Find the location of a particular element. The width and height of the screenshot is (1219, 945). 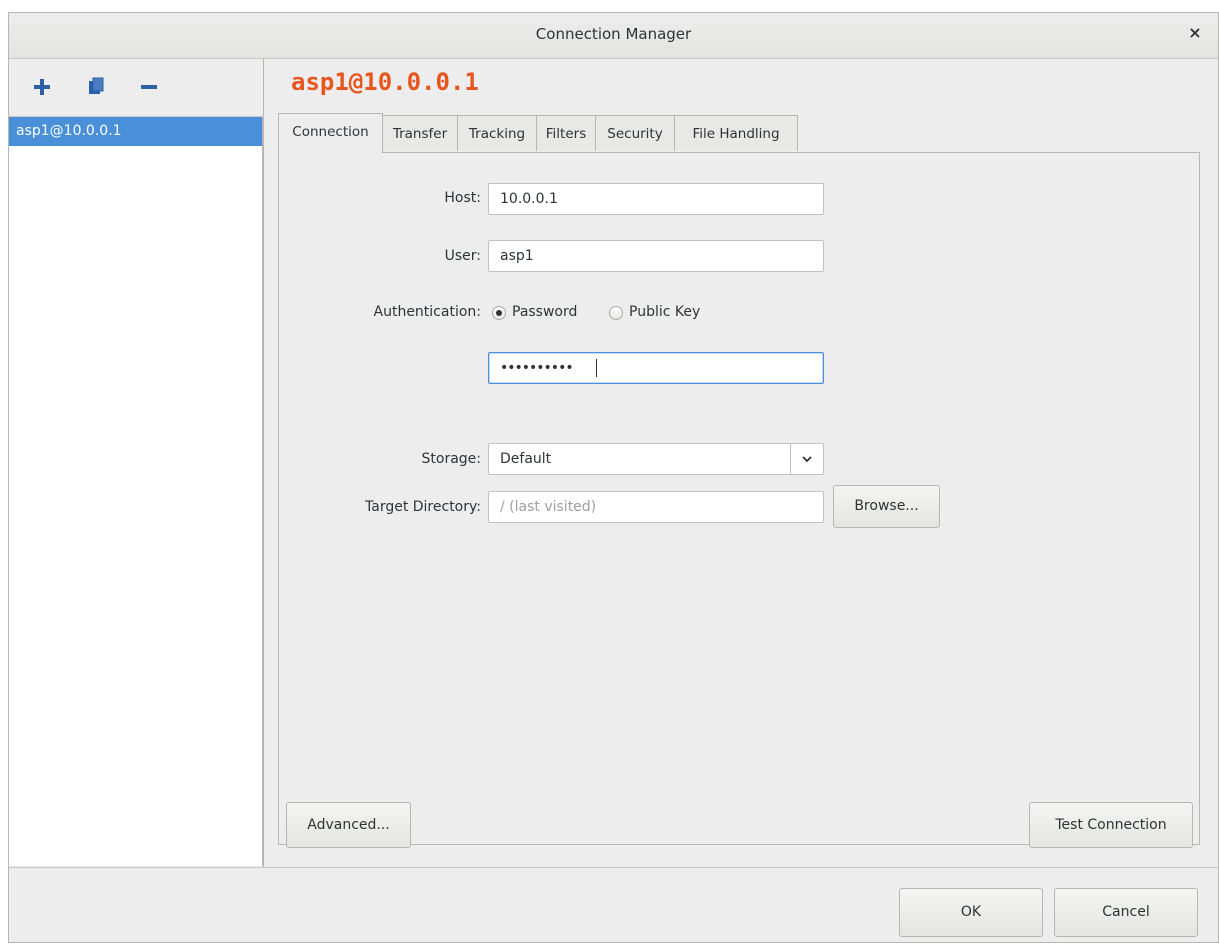

profile-title: asp1@10.0.0.1 is located at coordinates (385, 82).